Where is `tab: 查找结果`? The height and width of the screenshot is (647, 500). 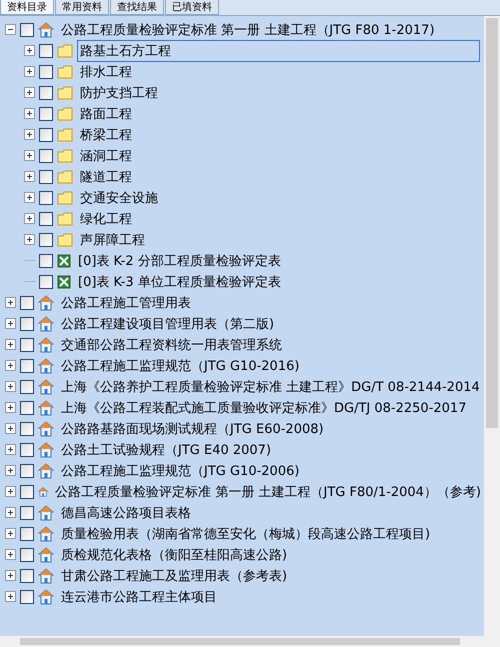
tab: 查找结果 is located at coordinates (137, 7).